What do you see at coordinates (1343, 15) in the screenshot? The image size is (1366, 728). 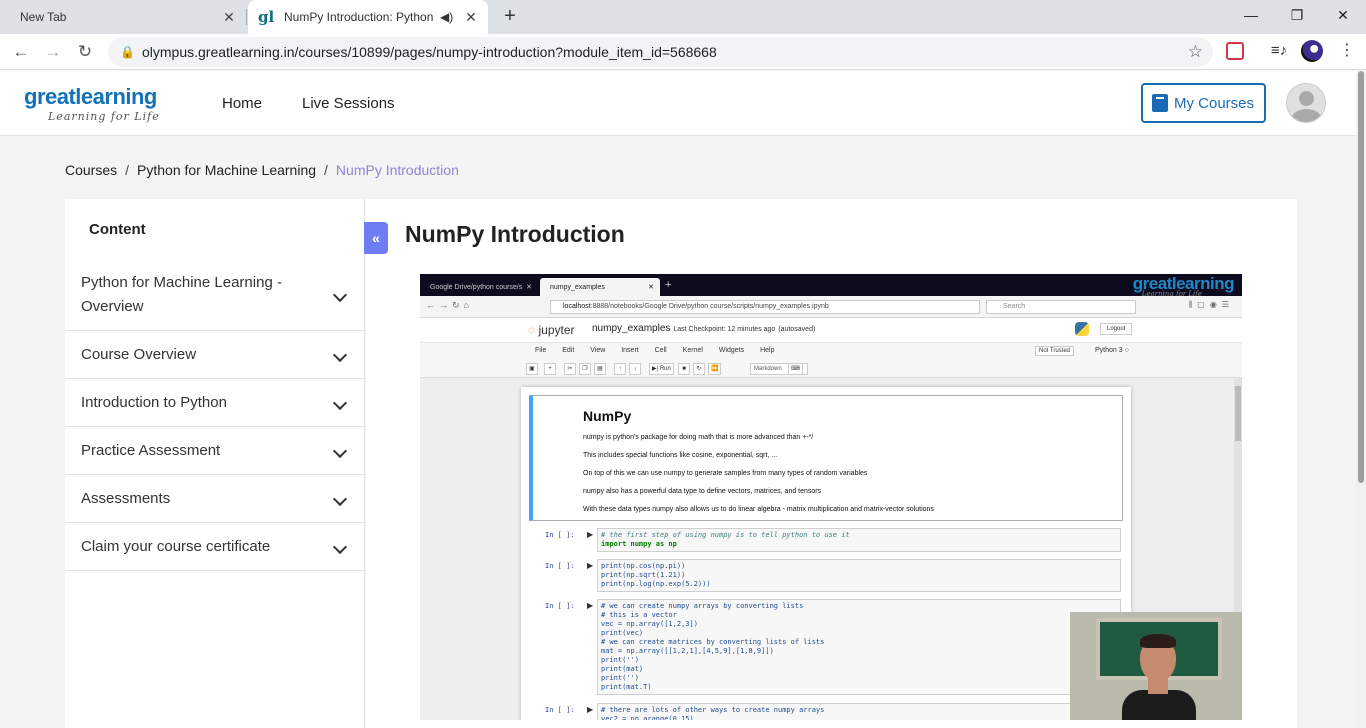 I see `window-close-icon: ✕` at bounding box center [1343, 15].